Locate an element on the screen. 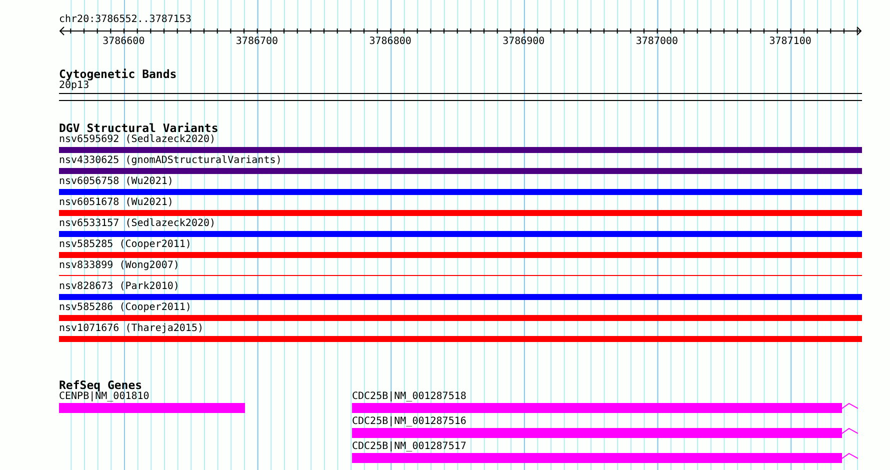  tick-label: 3786700 is located at coordinates (257, 42).